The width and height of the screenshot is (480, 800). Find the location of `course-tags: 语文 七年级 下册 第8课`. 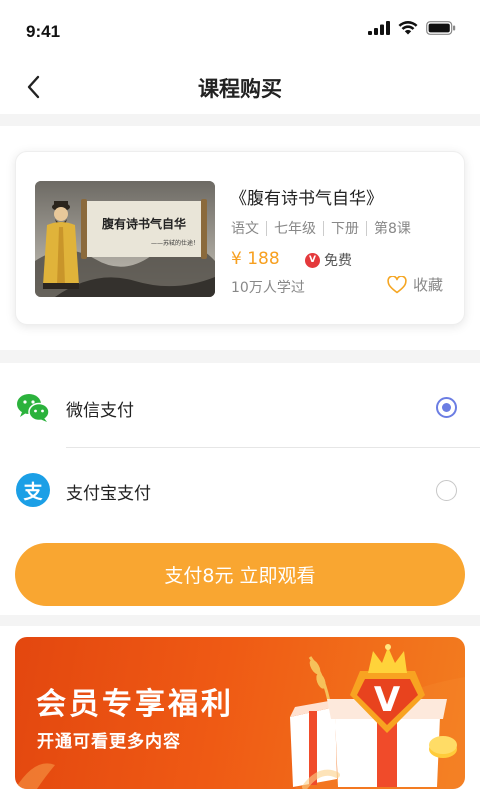

course-tags: 语文 七年级 下册 第8课 is located at coordinates (321, 228).